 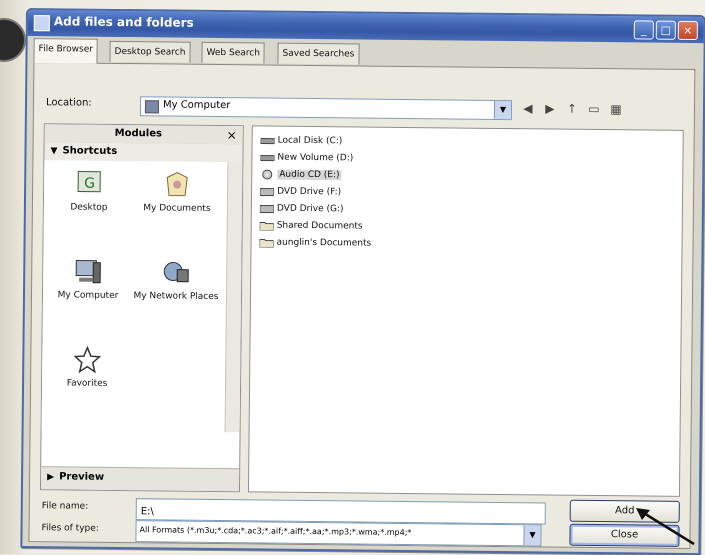 What do you see at coordinates (70, 528) in the screenshot?
I see `file-type-label: Files of type:` at bounding box center [70, 528].